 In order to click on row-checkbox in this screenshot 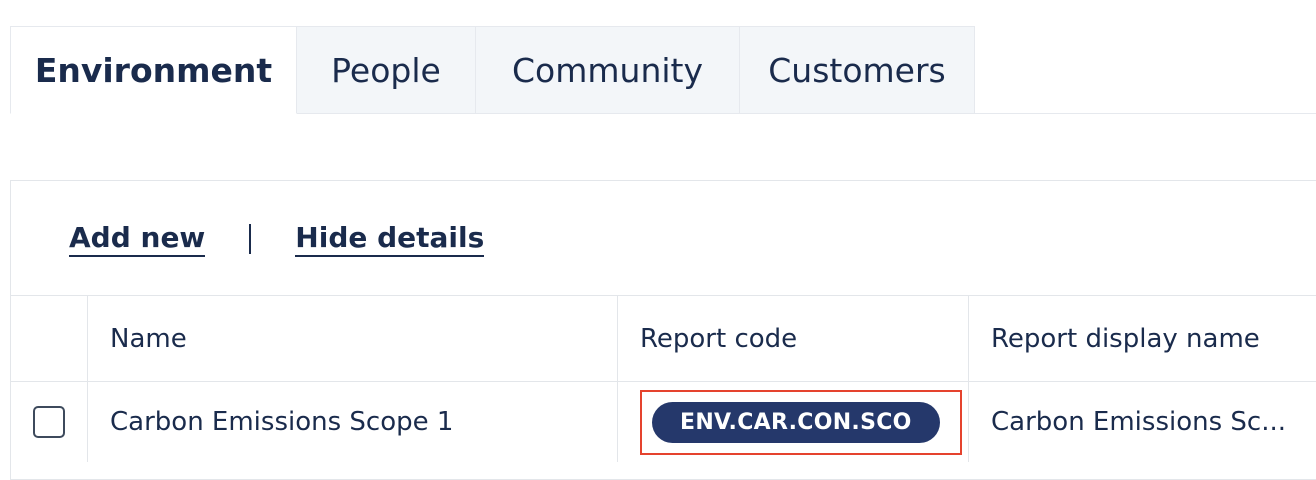, I will do `click(49, 422)`.